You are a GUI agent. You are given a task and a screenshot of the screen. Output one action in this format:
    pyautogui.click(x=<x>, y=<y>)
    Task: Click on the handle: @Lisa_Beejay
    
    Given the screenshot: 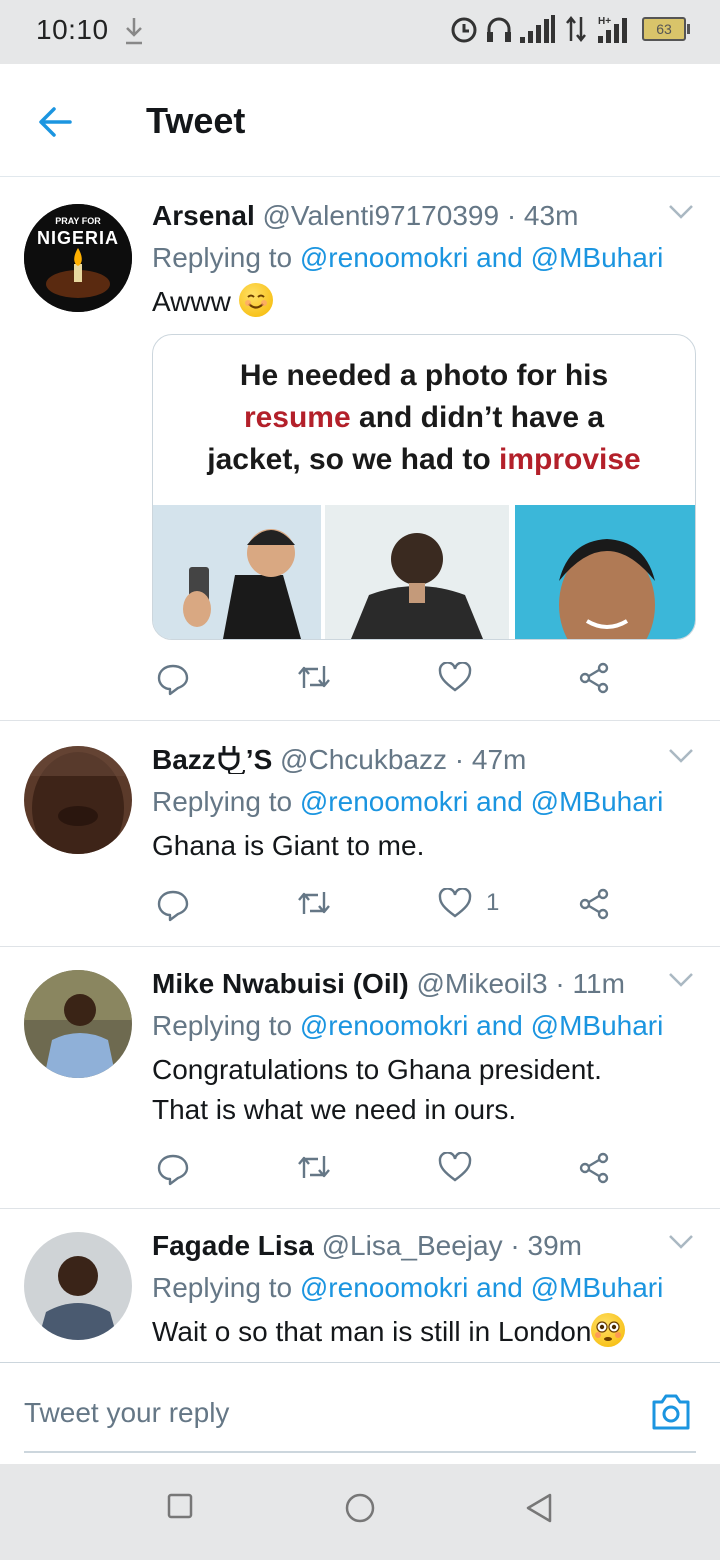 What is the action you would take?
    pyautogui.click(x=412, y=1245)
    